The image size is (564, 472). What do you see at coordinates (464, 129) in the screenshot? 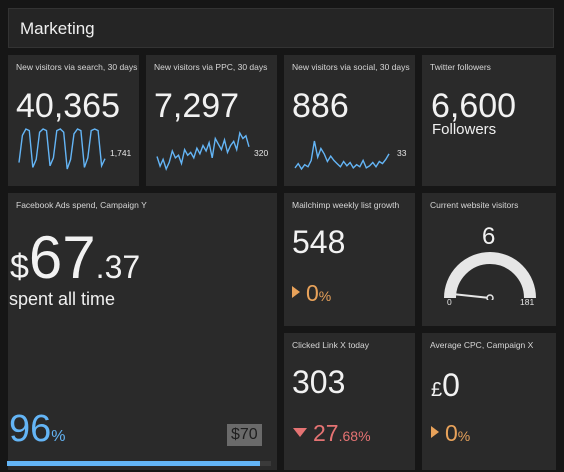
I see `twitter-followers-label: Followers` at bounding box center [464, 129].